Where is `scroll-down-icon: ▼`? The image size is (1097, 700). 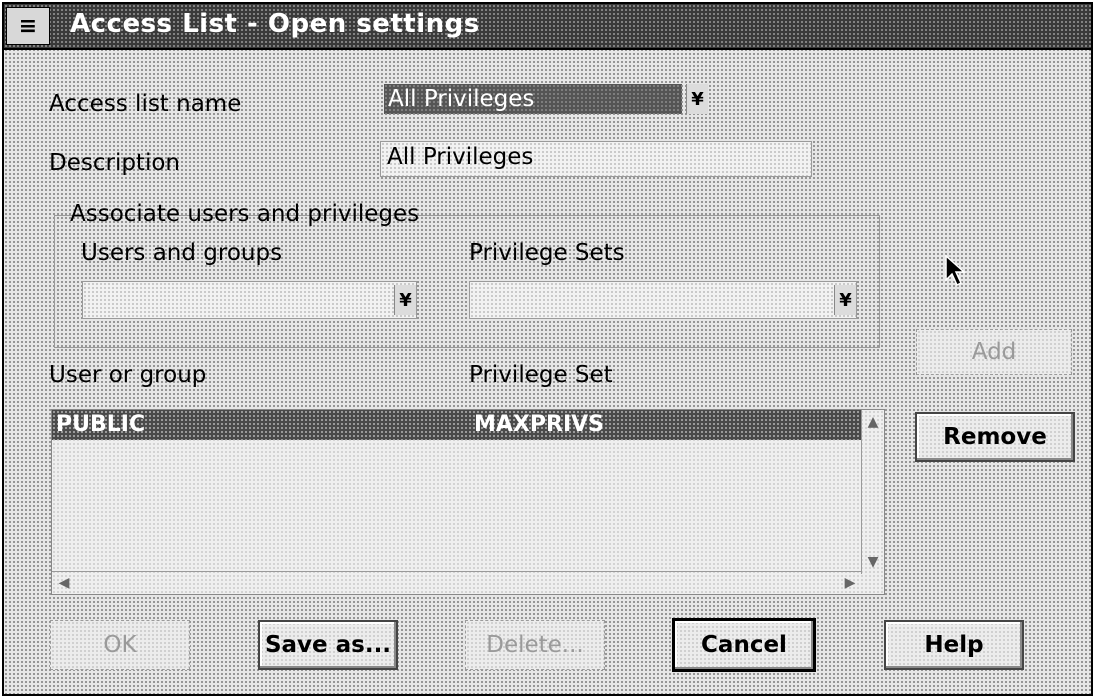 scroll-down-icon: ▼ is located at coordinates (873, 562).